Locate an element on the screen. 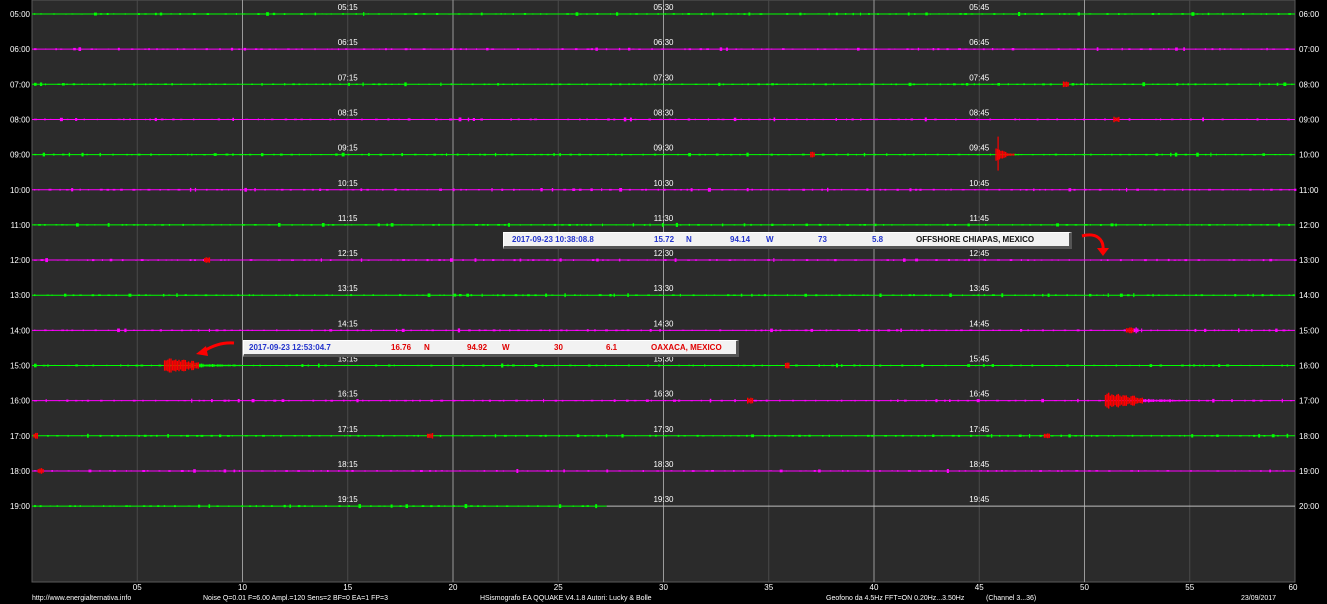 The image size is (1327, 604). x-tick-label: 25 is located at coordinates (558, 587).